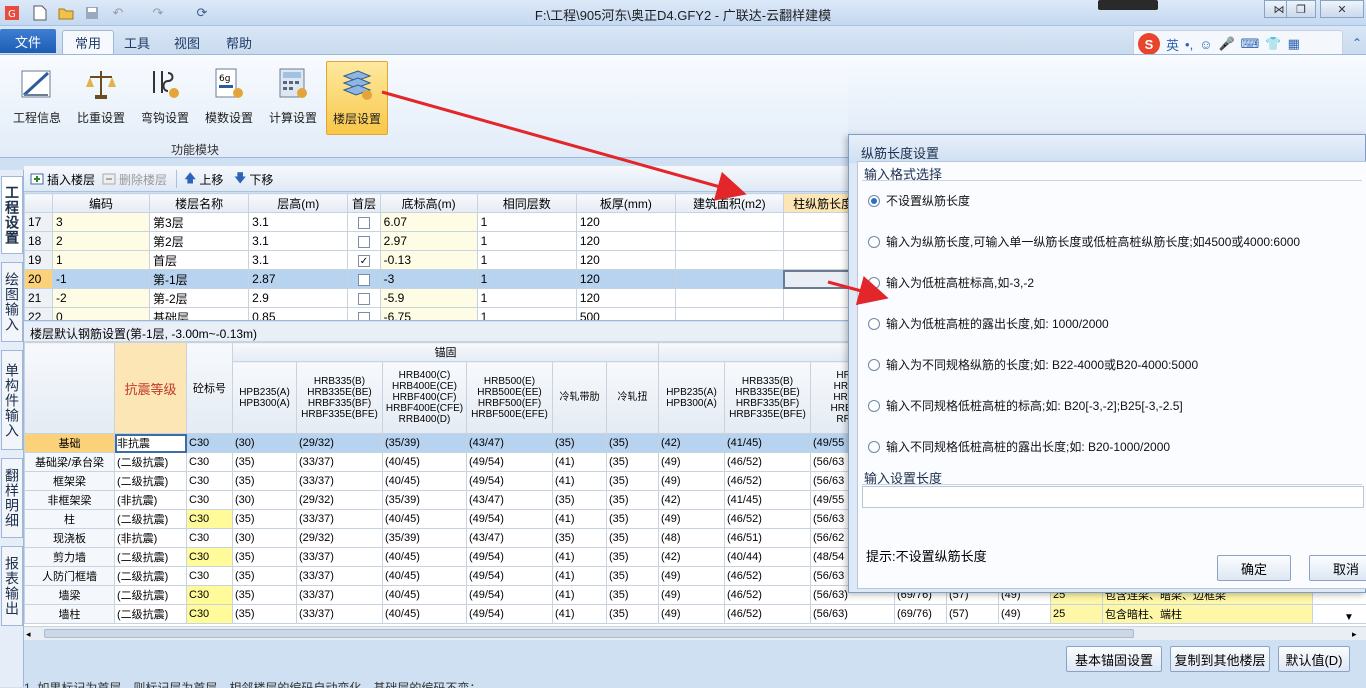 The image size is (1366, 688). Describe the element at coordinates (1033, 364) in the screenshot. I see `format-option-radio: 输入为不同规格纵筋的长度;如: B22-4000或B20-4000:5000` at that location.